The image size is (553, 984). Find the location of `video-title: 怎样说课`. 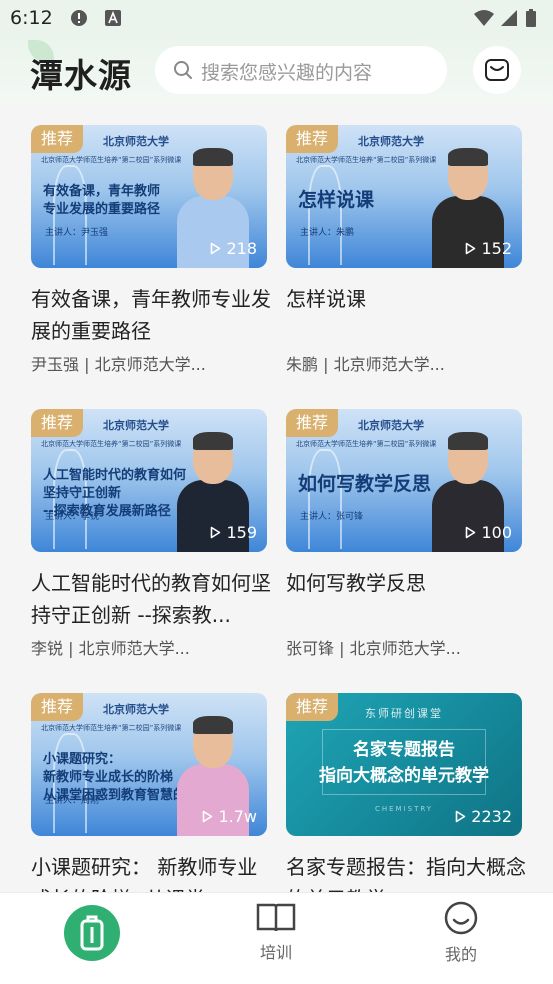

video-title: 怎样说课 is located at coordinates (406, 299).